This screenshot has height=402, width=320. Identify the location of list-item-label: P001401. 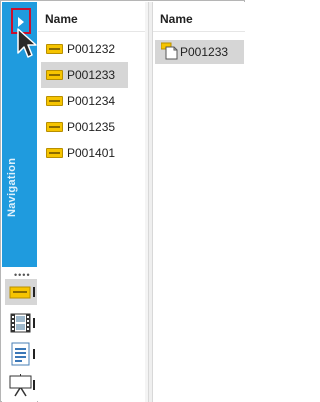
(91, 153).